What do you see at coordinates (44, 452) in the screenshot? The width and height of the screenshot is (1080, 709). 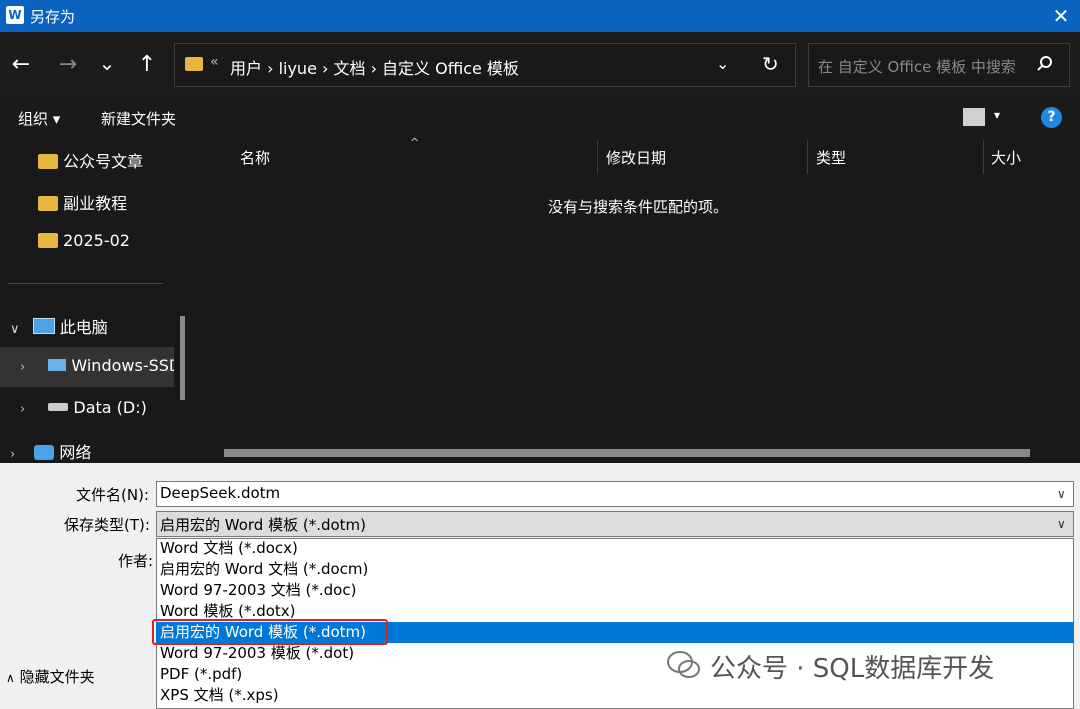 I see `network-icon` at bounding box center [44, 452].